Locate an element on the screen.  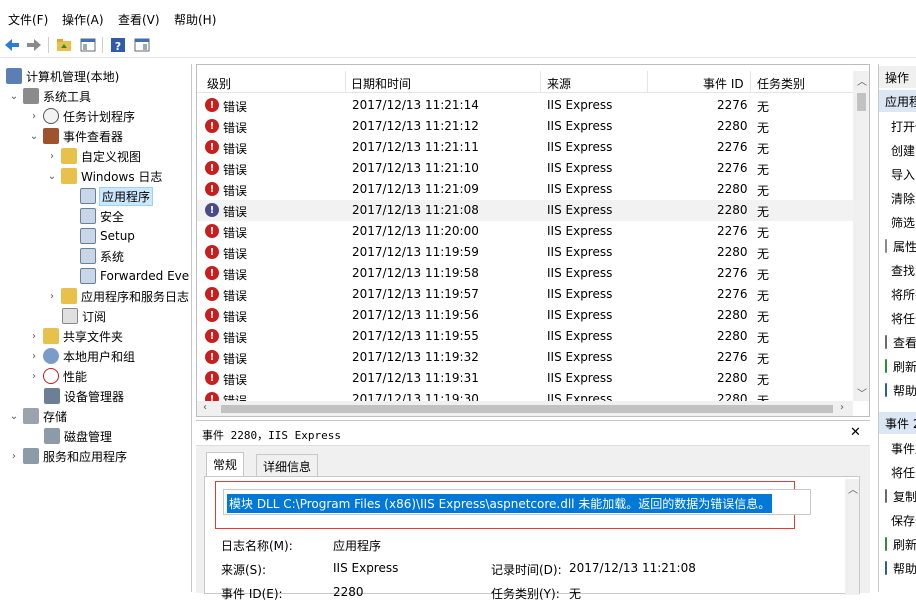
tree-item-system-tools: ⌄ 系统工具 is located at coordinates (49, 96).